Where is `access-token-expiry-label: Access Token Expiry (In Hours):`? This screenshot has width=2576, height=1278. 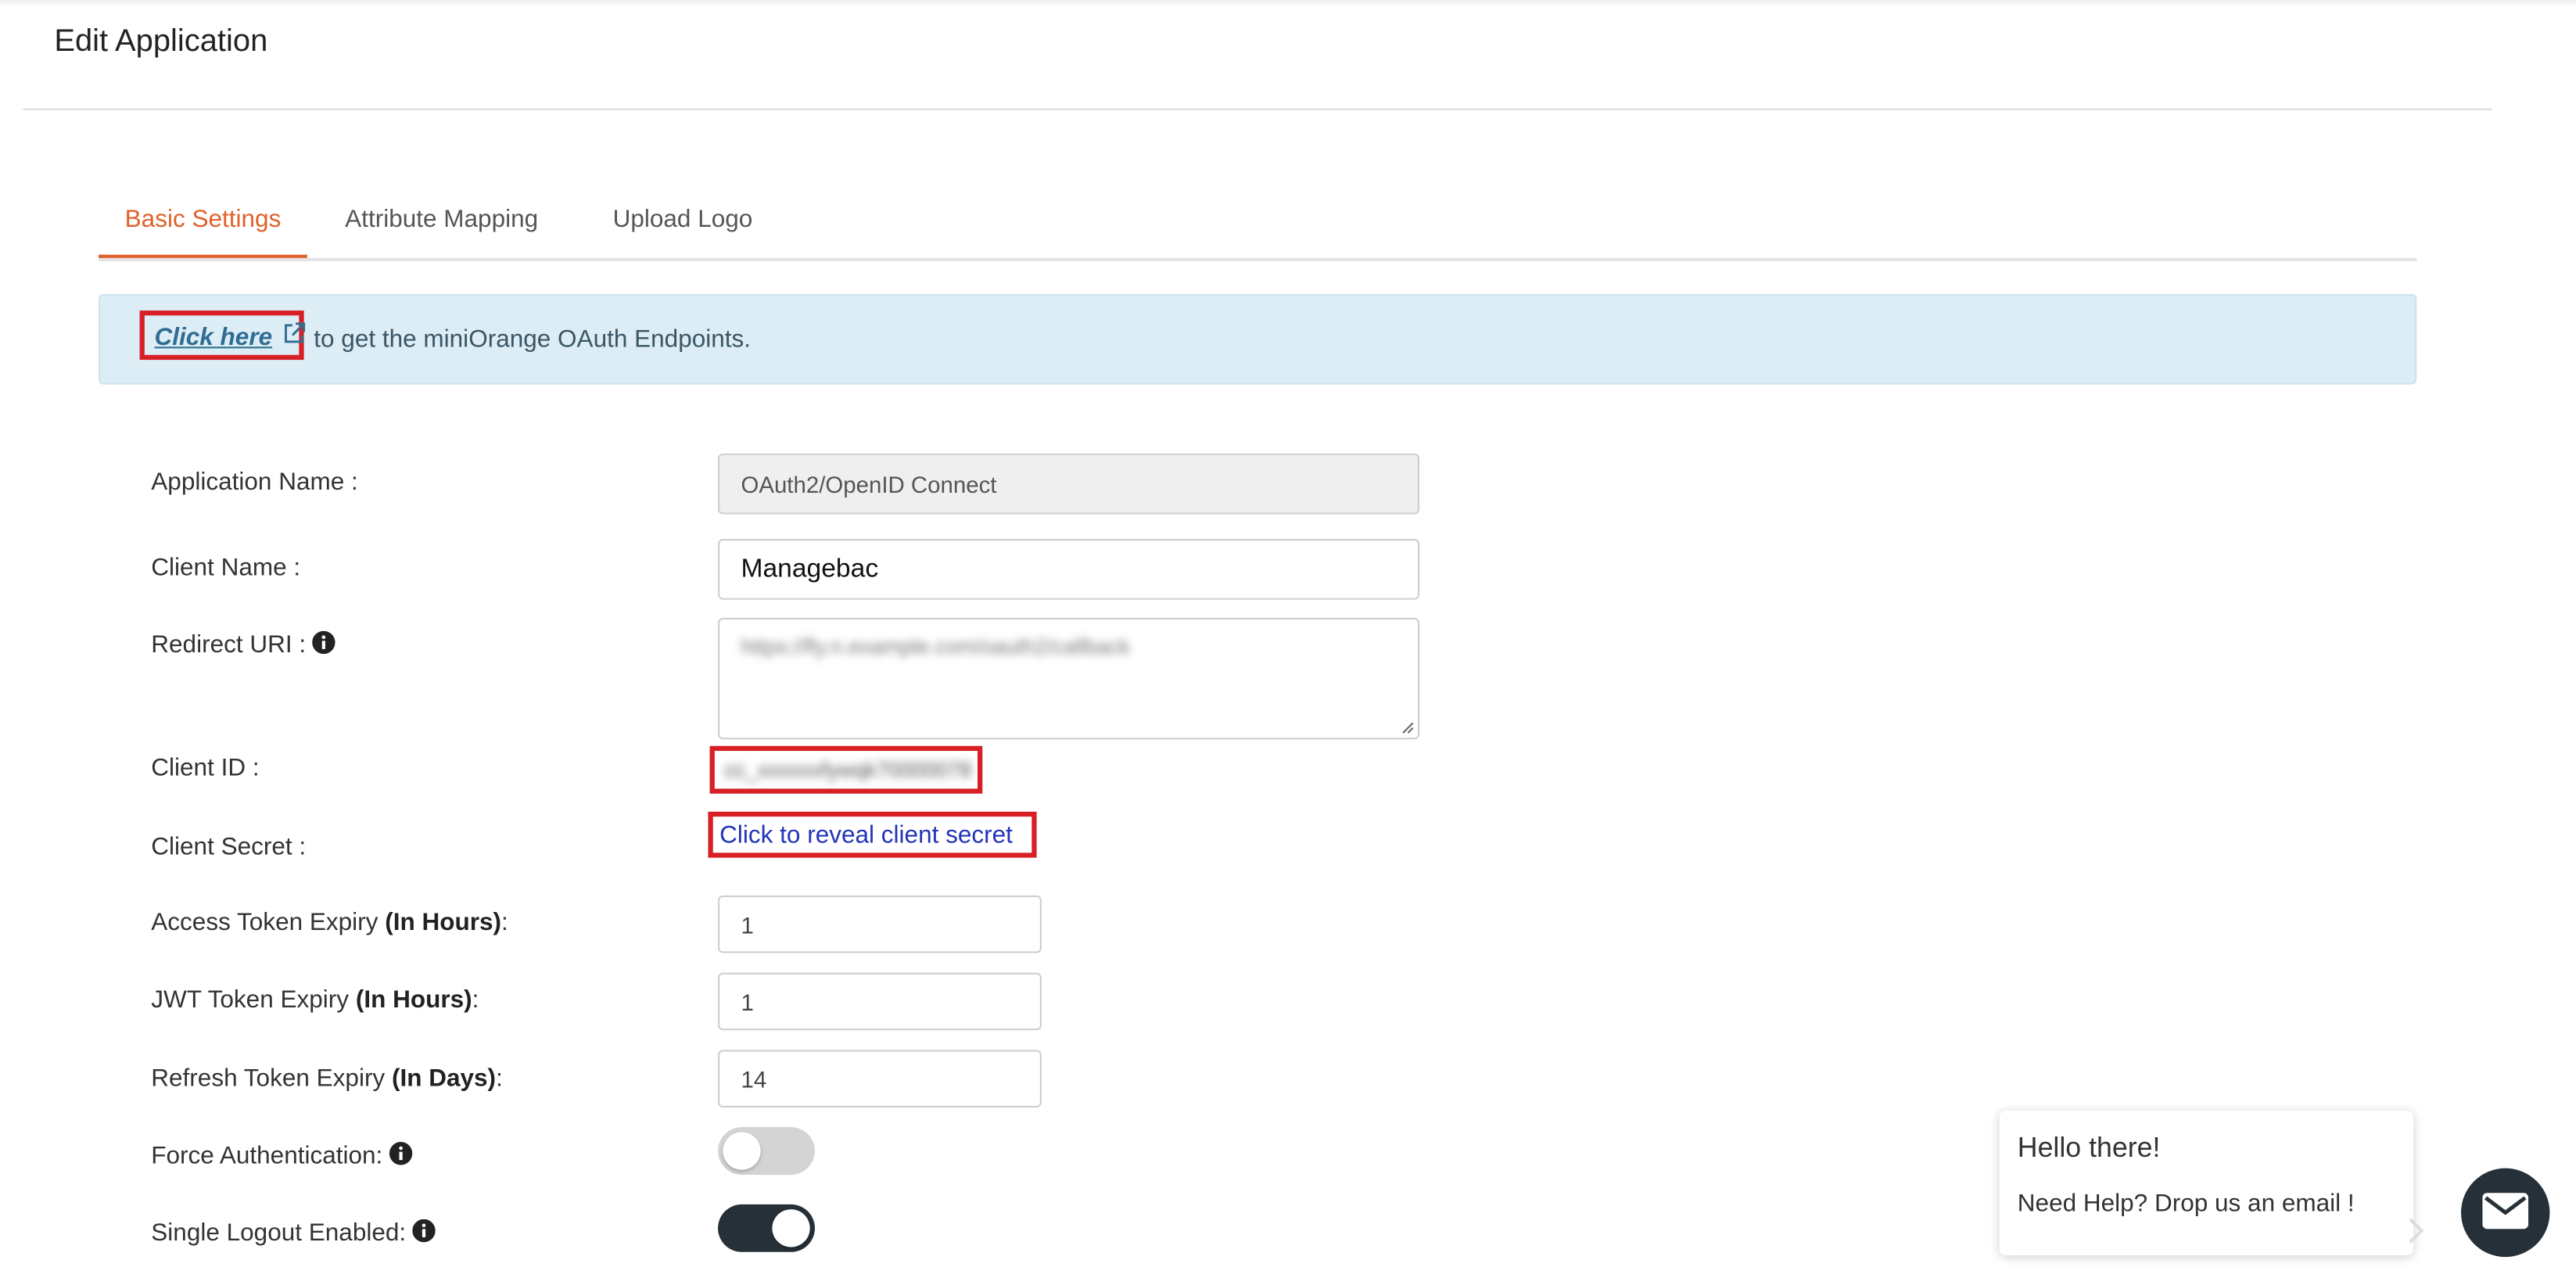
access-token-expiry-label: Access Token Expiry (In Hours): is located at coordinates (329, 923).